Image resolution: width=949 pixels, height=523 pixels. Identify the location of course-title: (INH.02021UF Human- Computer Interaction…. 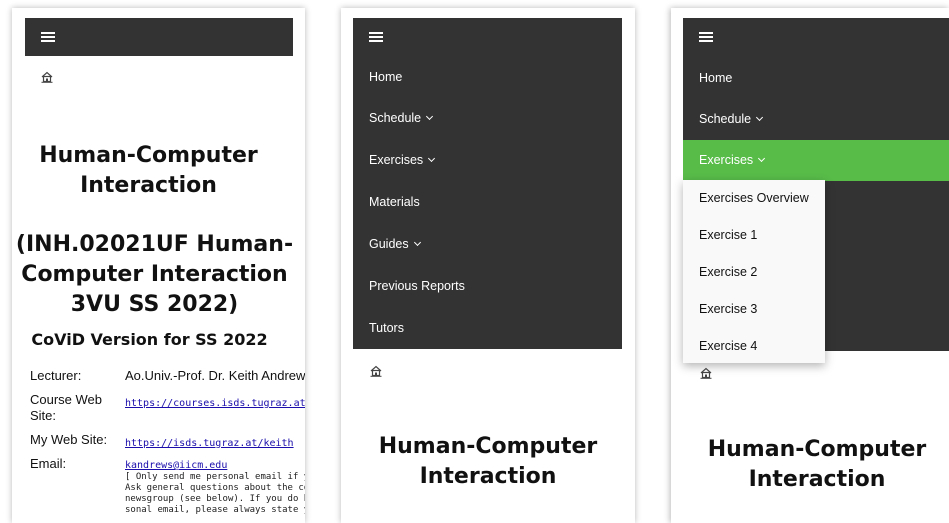
(154, 274).